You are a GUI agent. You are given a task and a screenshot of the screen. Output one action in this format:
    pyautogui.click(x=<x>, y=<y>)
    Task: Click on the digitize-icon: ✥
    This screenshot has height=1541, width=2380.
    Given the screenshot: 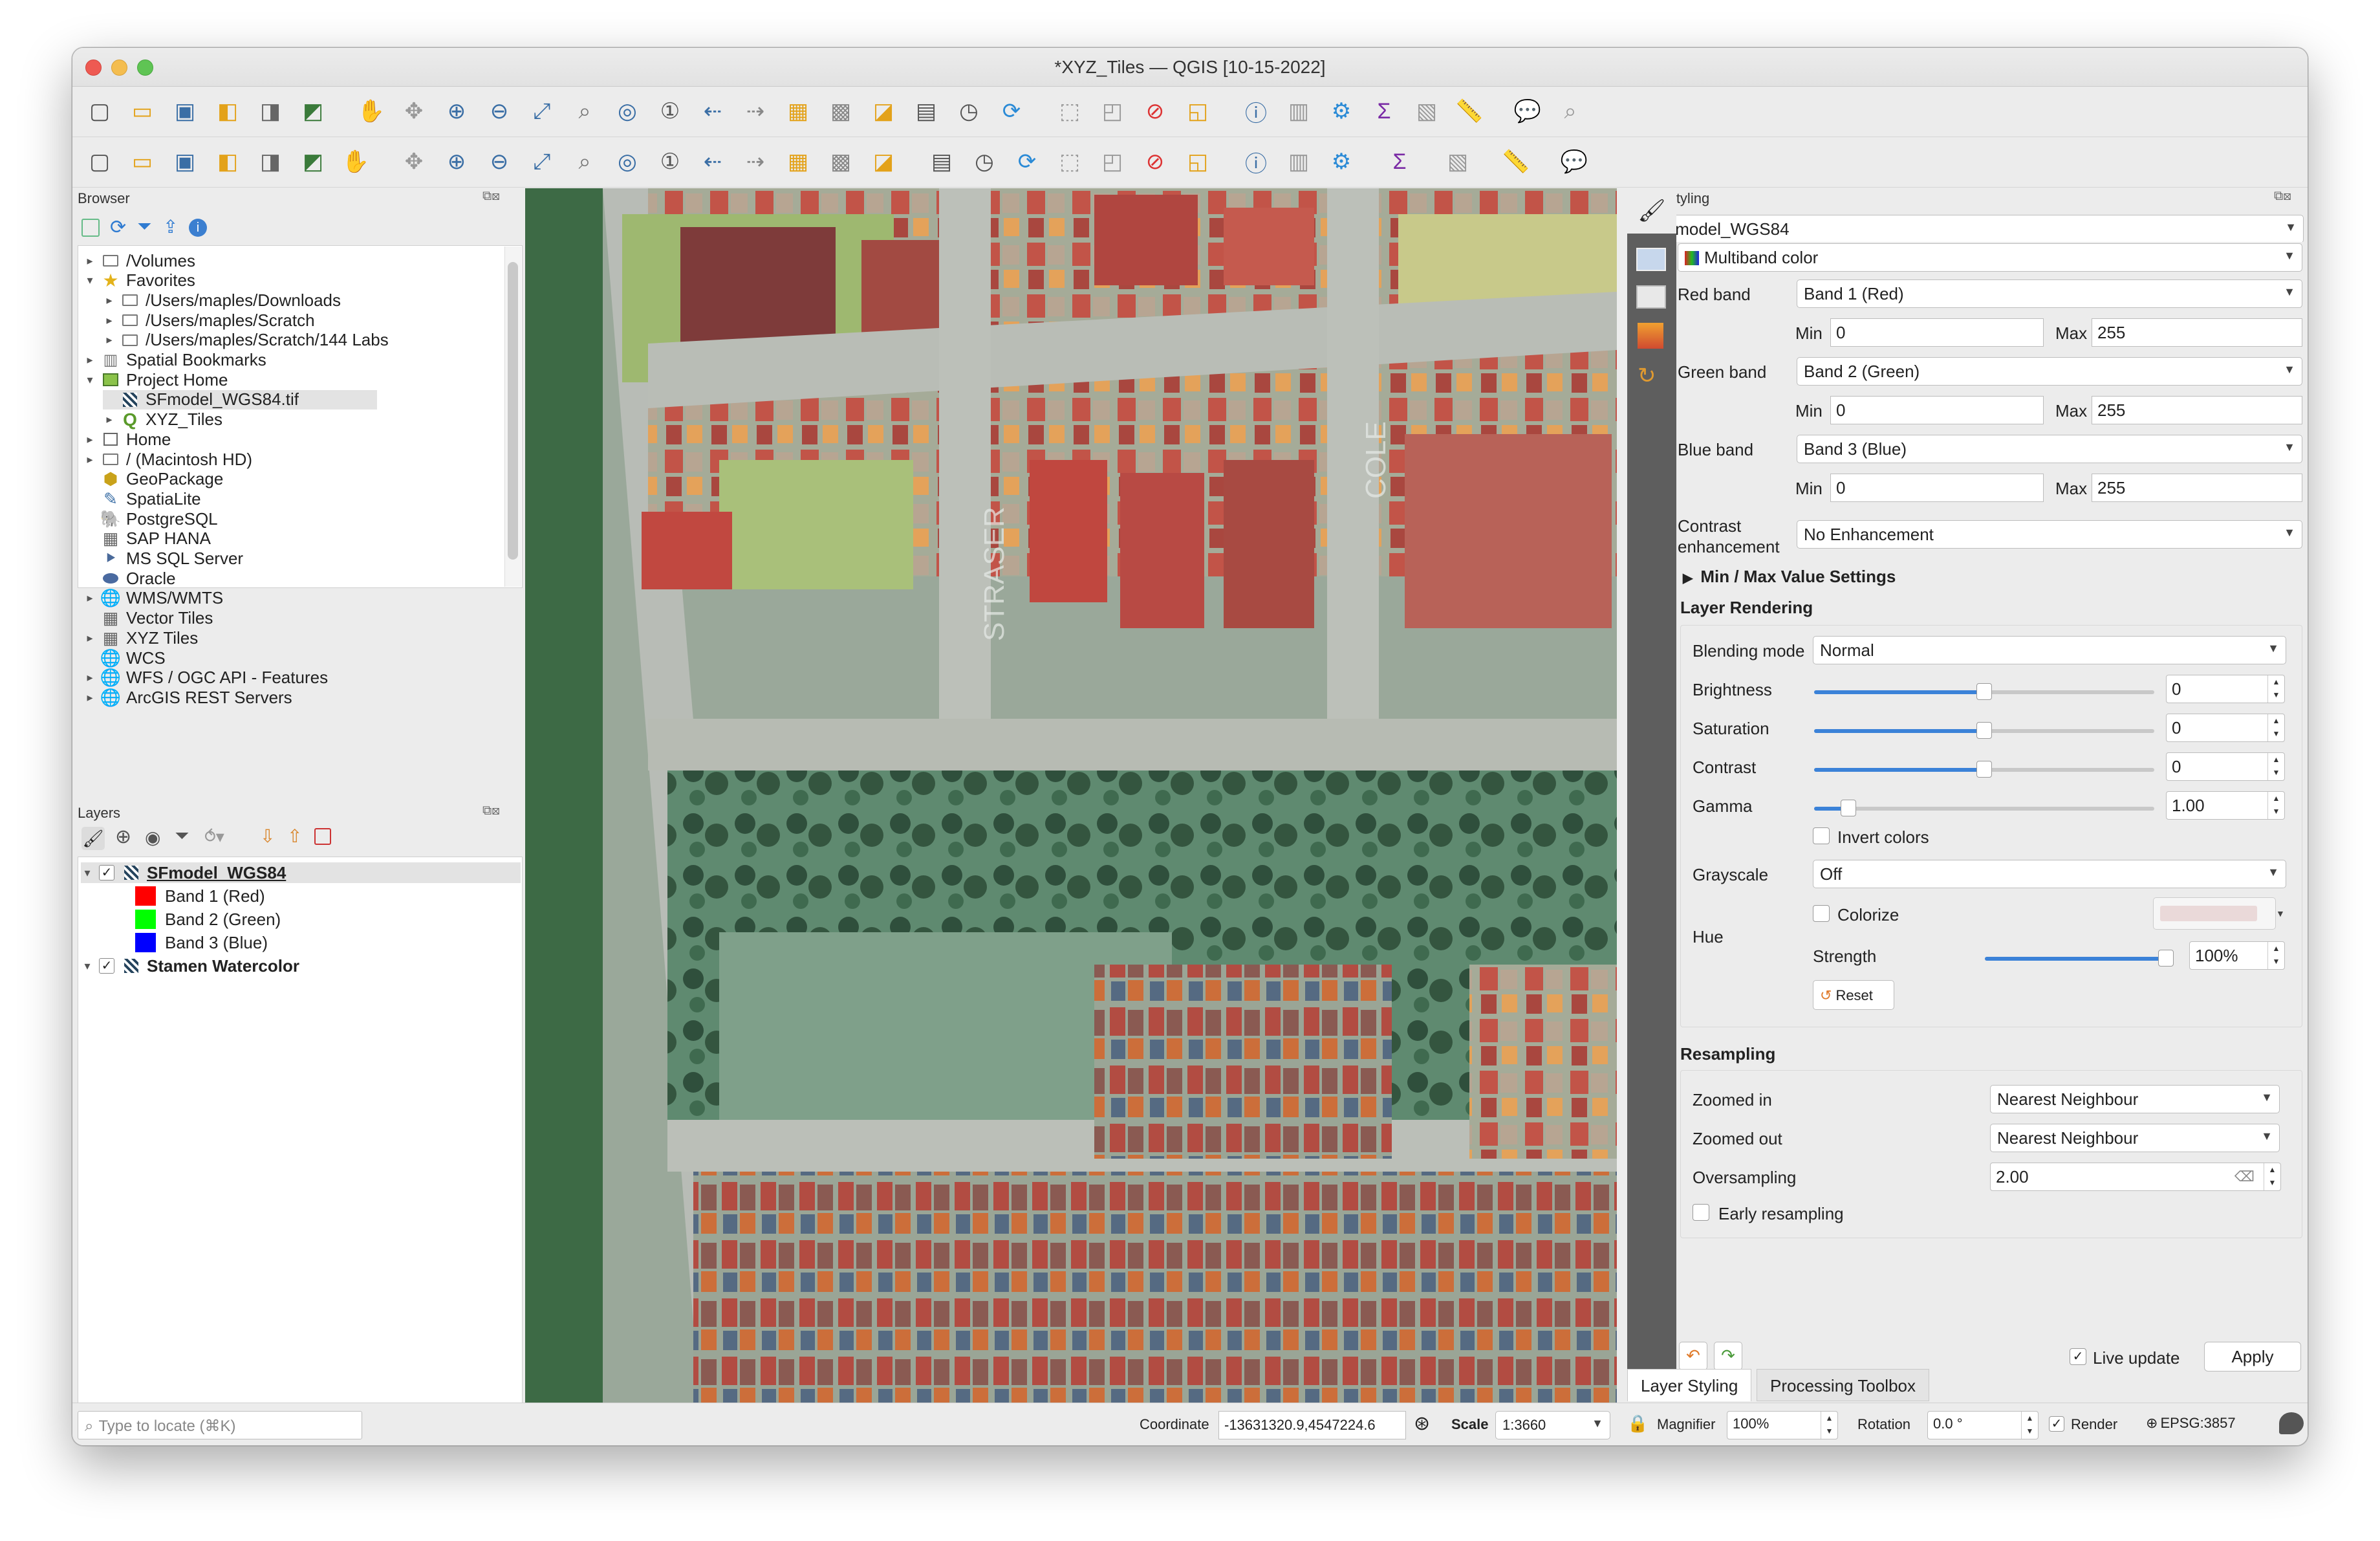 What is the action you would take?
    pyautogui.click(x=414, y=162)
    